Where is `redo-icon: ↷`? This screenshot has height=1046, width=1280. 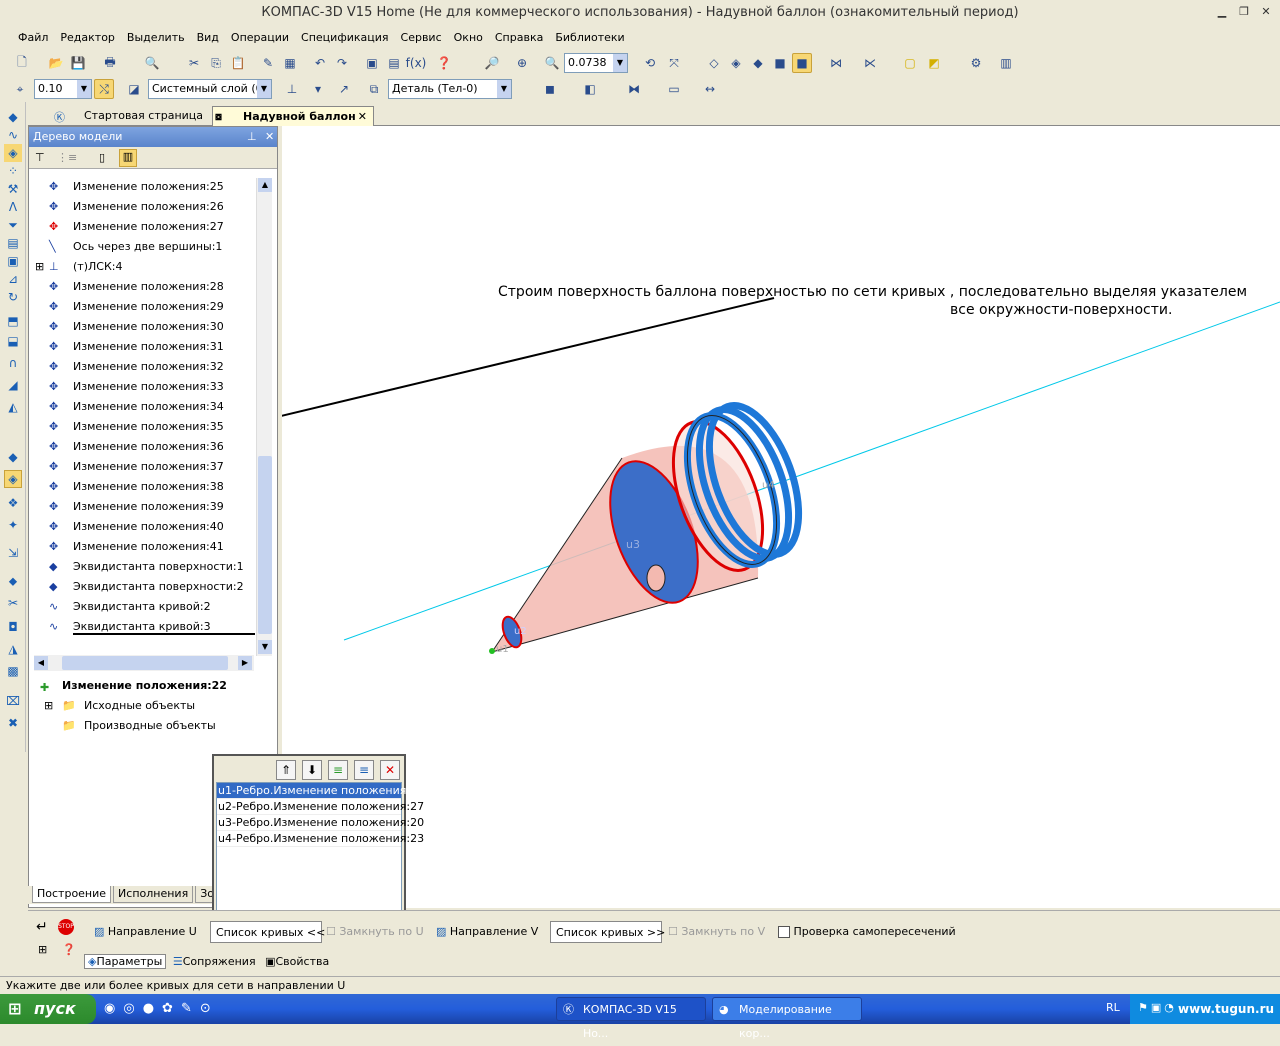 redo-icon: ↷ is located at coordinates (342, 63).